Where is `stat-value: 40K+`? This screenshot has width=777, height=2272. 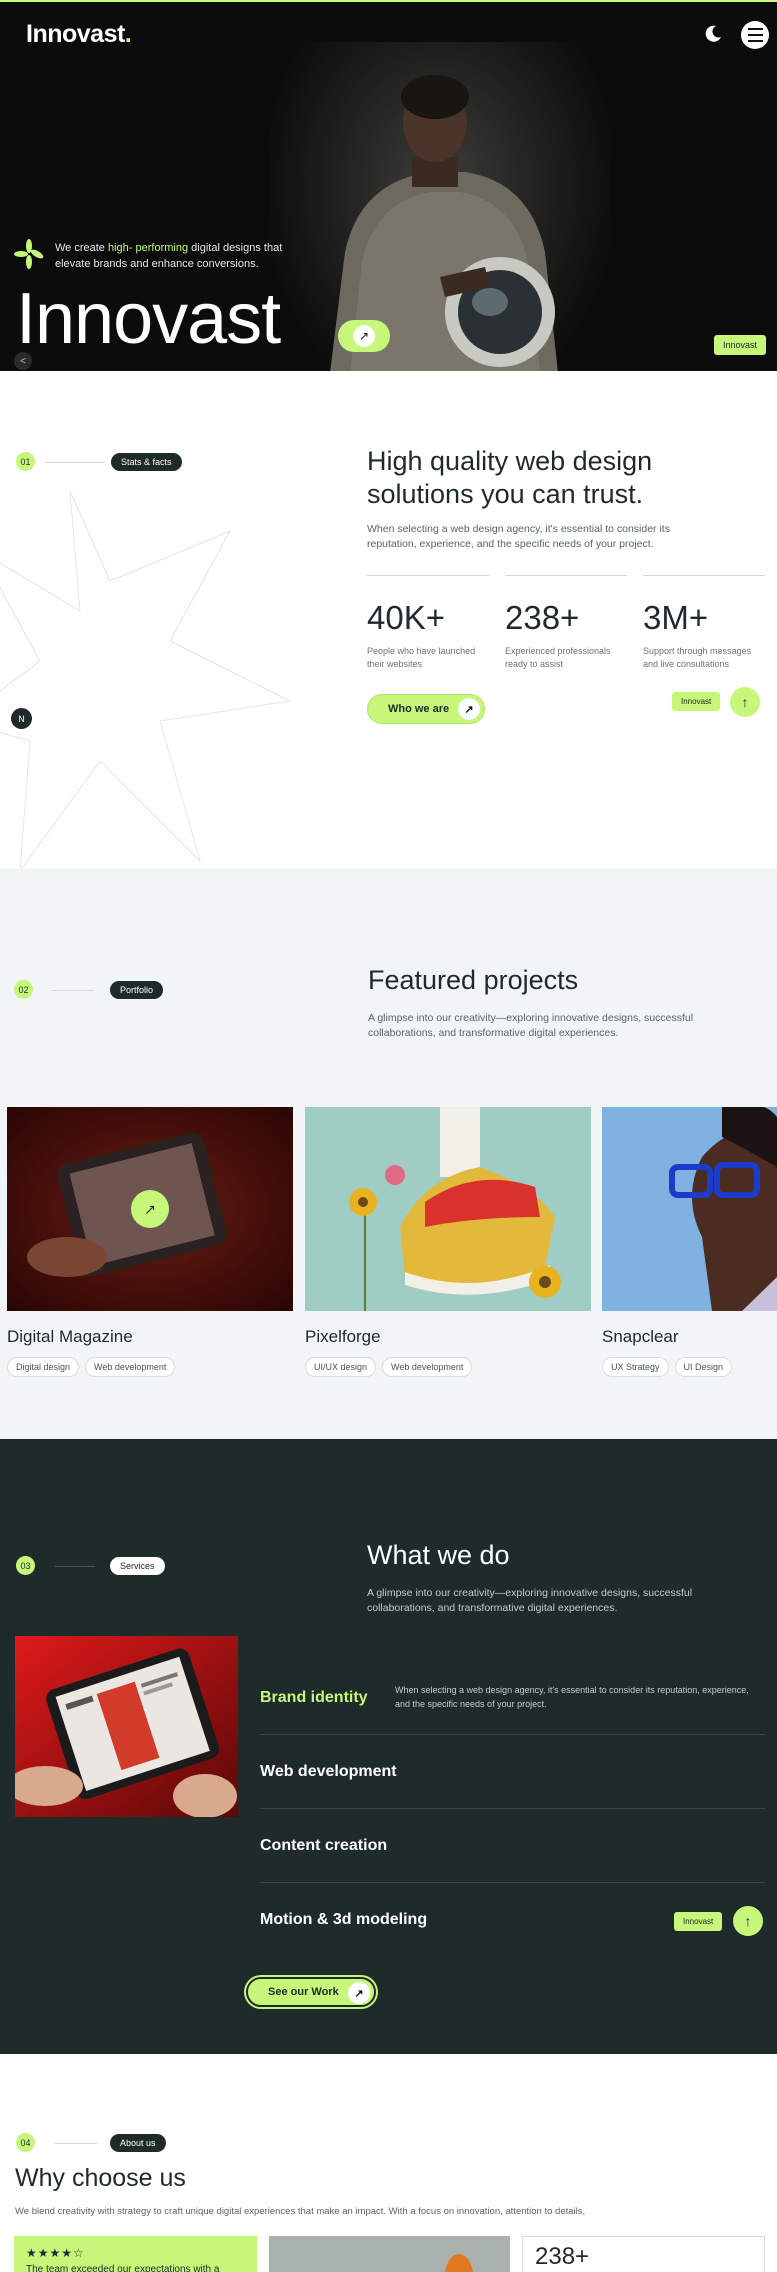 stat-value: 40K+ is located at coordinates (406, 617).